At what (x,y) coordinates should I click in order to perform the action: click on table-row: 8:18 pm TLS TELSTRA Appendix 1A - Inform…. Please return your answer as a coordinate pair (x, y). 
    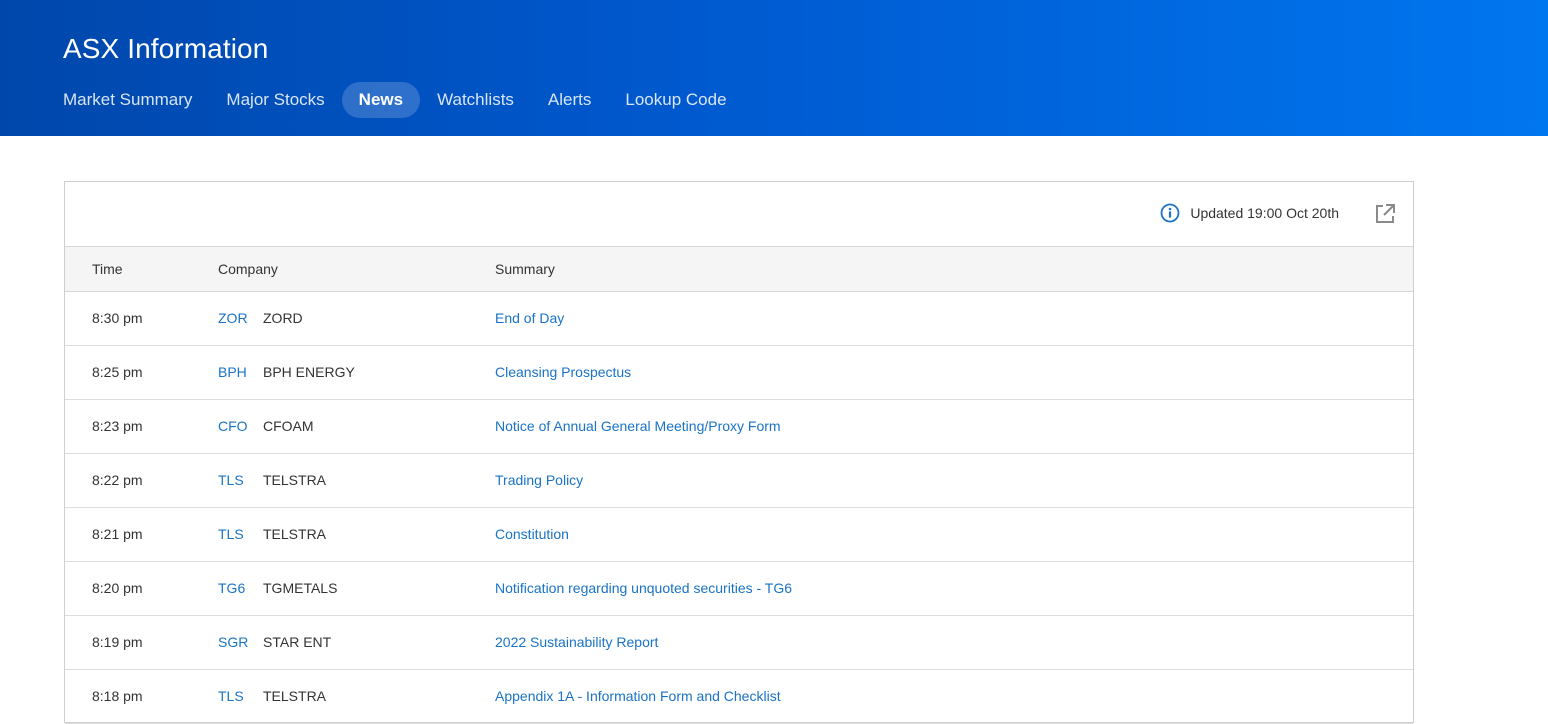
    Looking at the image, I should click on (739, 697).